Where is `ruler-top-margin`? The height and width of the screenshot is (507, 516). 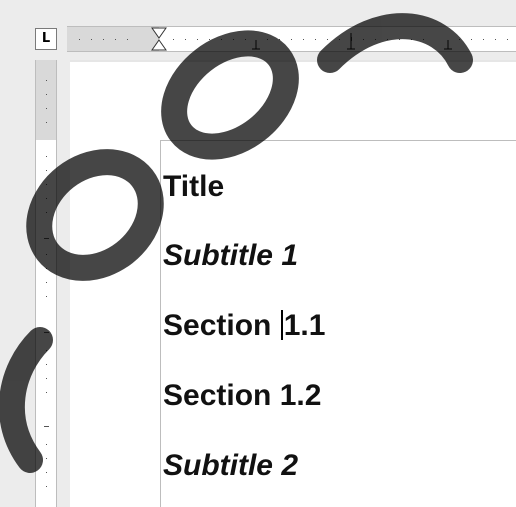 ruler-top-margin is located at coordinates (46, 100).